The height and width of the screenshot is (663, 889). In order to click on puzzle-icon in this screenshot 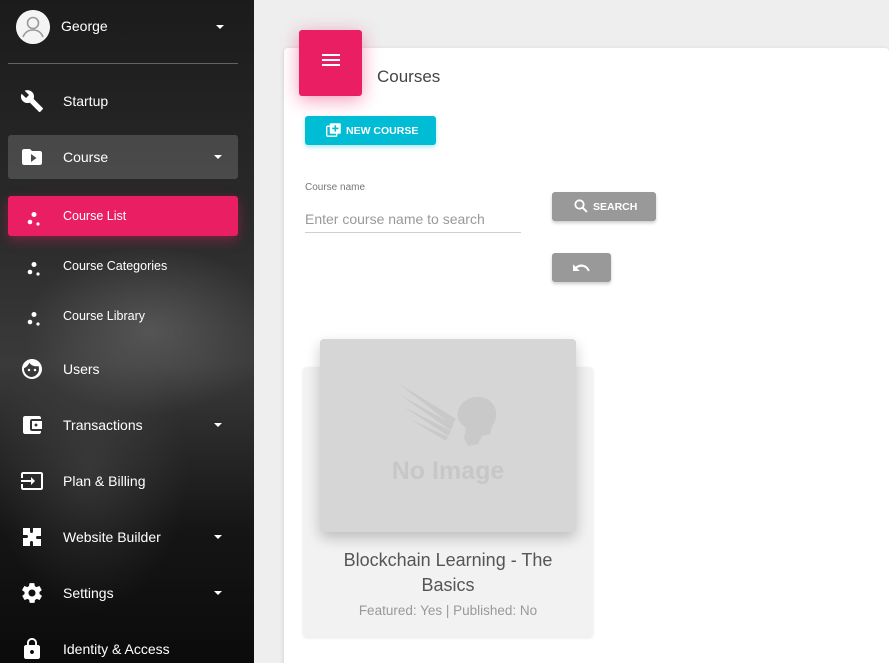, I will do `click(32, 537)`.